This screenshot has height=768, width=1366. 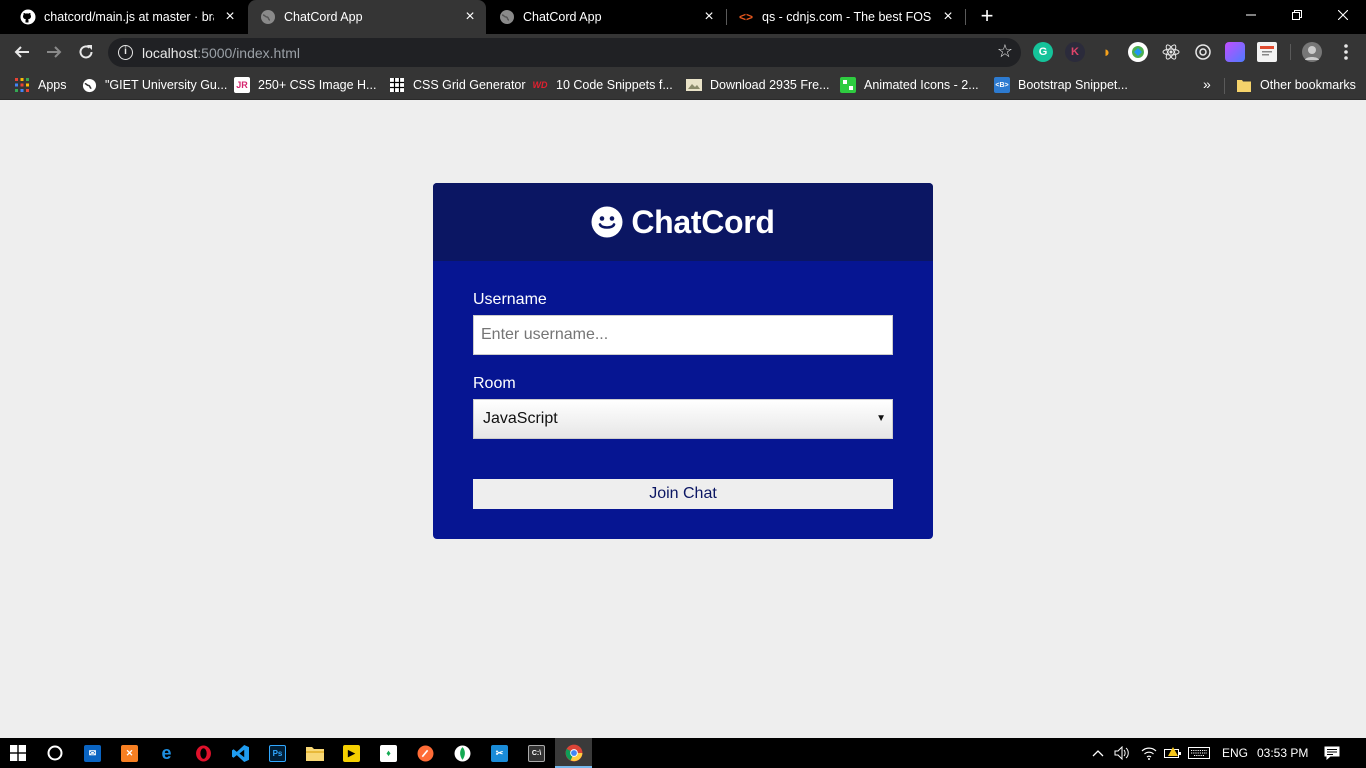 I want to click on xampp-icon: ✕, so click(x=129, y=753).